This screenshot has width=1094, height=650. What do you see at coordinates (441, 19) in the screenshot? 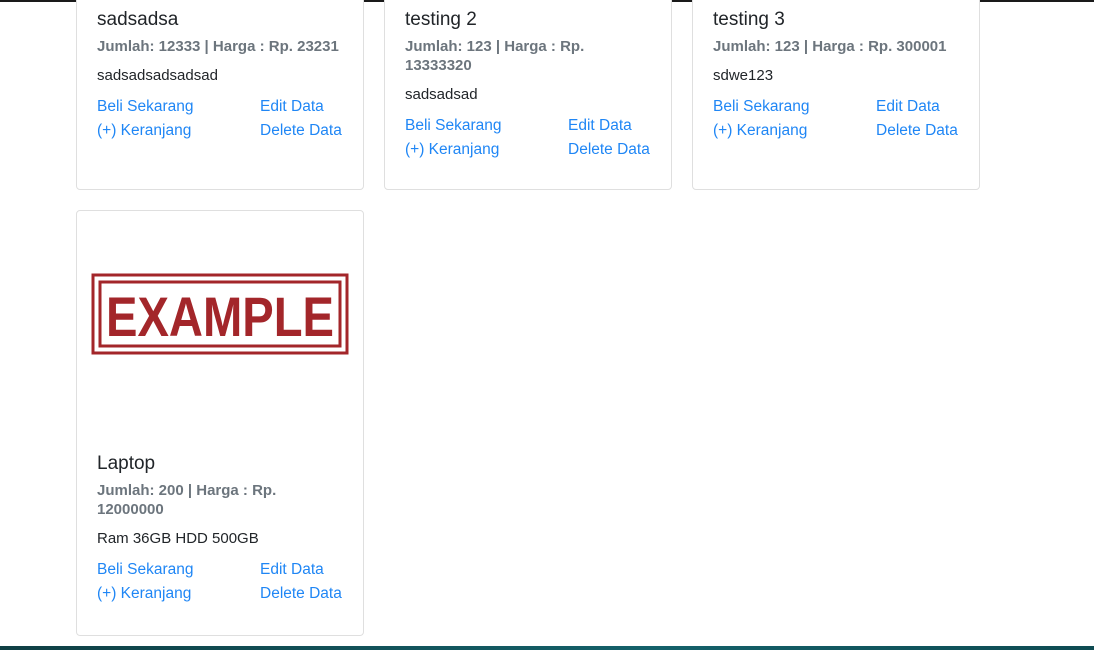
I see `product-title: testing 2` at bounding box center [441, 19].